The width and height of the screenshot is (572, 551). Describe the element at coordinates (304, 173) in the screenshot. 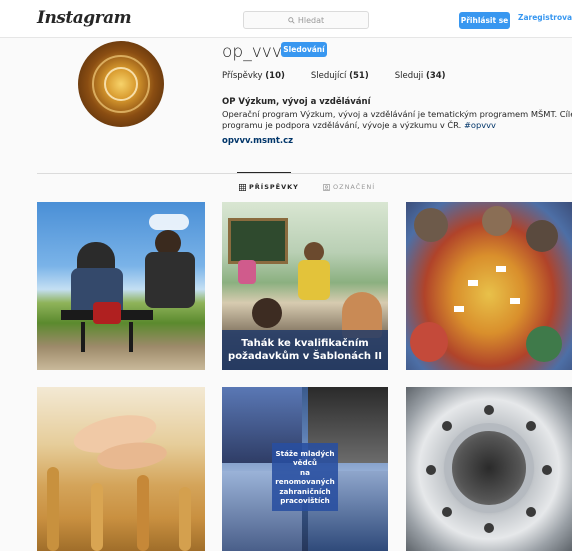

I see `tabs-divider` at that location.